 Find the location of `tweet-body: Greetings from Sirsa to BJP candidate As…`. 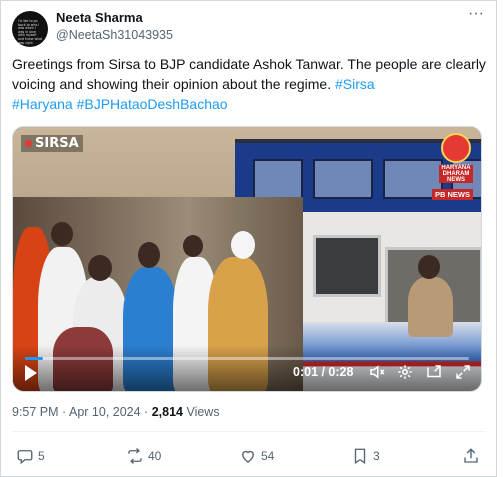

tweet-body: Greetings from Sirsa to BJP candidate As… is located at coordinates (249, 74).